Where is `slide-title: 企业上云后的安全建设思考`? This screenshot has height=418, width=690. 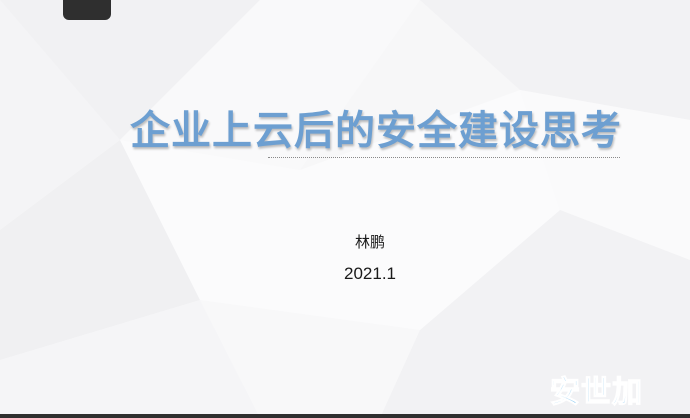 slide-title: 企业上云后的安全建设思考 is located at coordinates (376, 131).